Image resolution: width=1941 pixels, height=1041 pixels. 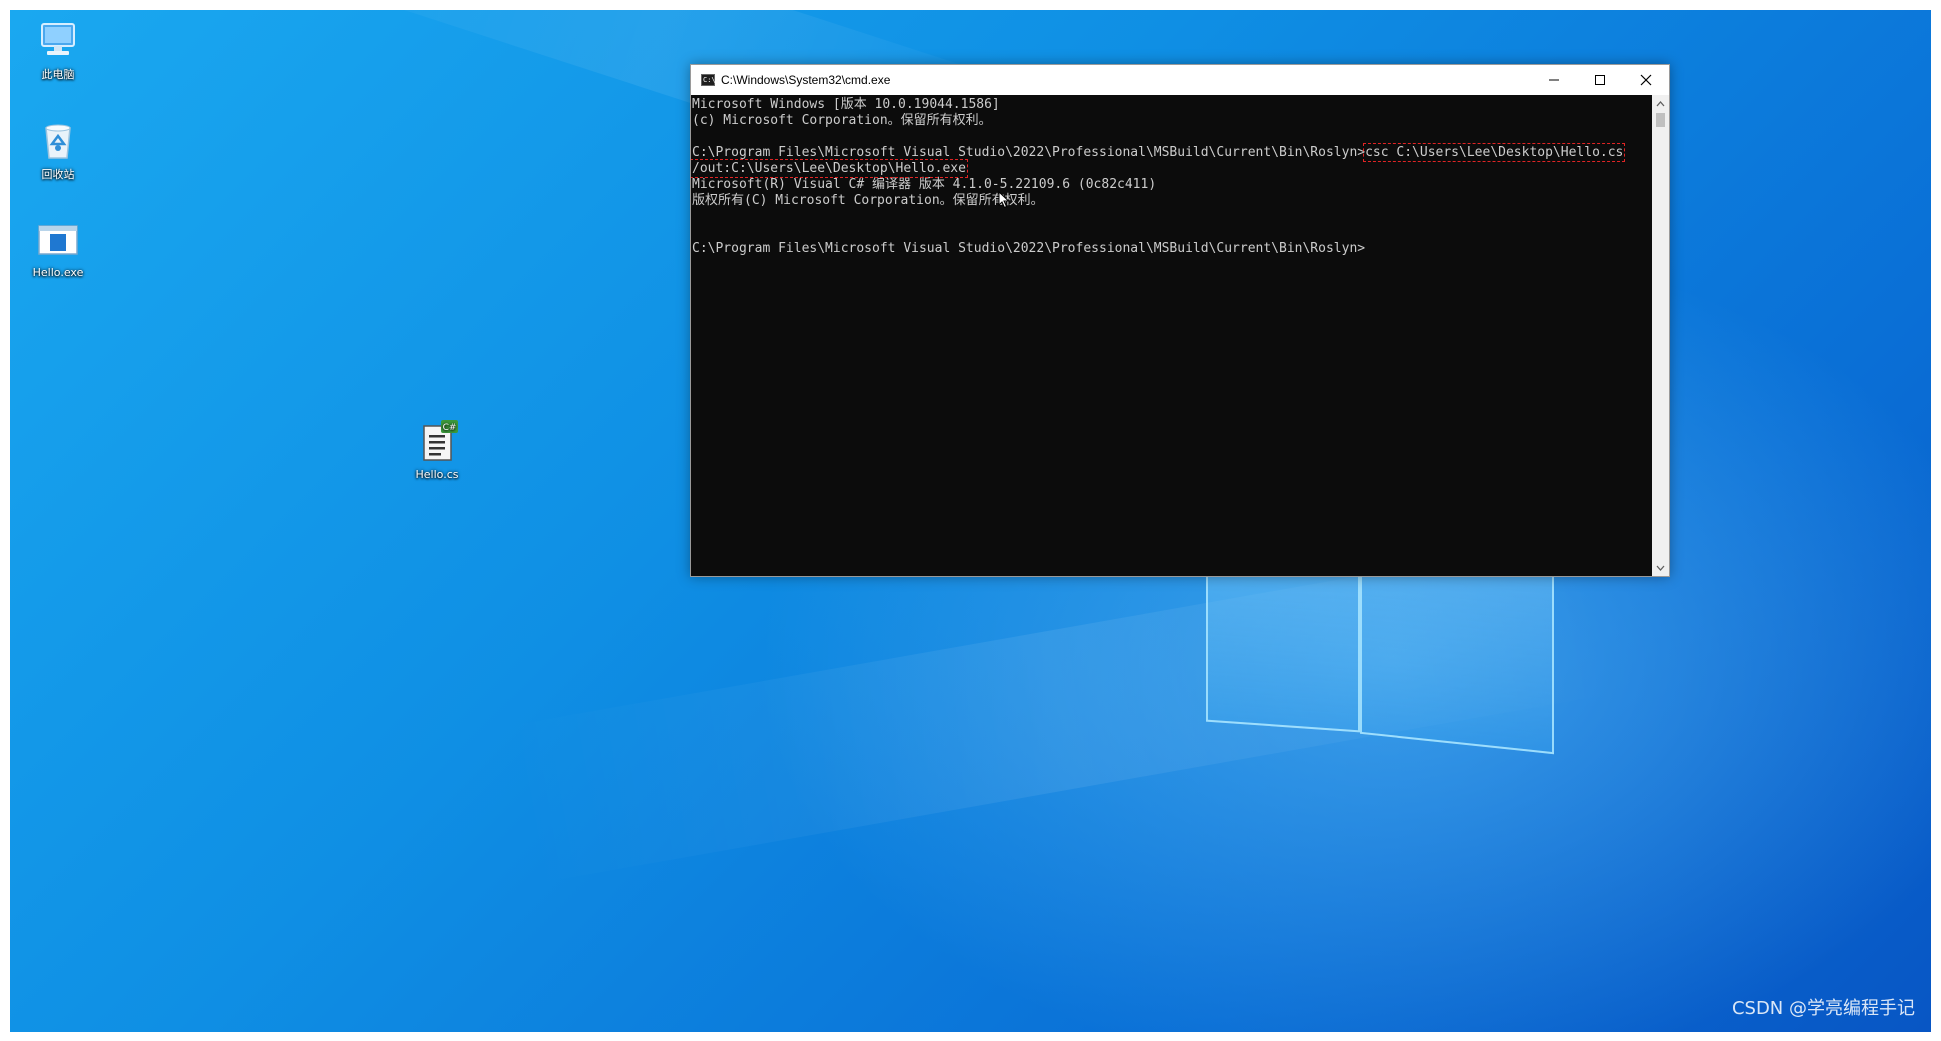 I want to click on desktop-icon-this-pc: 此电脑, so click(x=58, y=50).